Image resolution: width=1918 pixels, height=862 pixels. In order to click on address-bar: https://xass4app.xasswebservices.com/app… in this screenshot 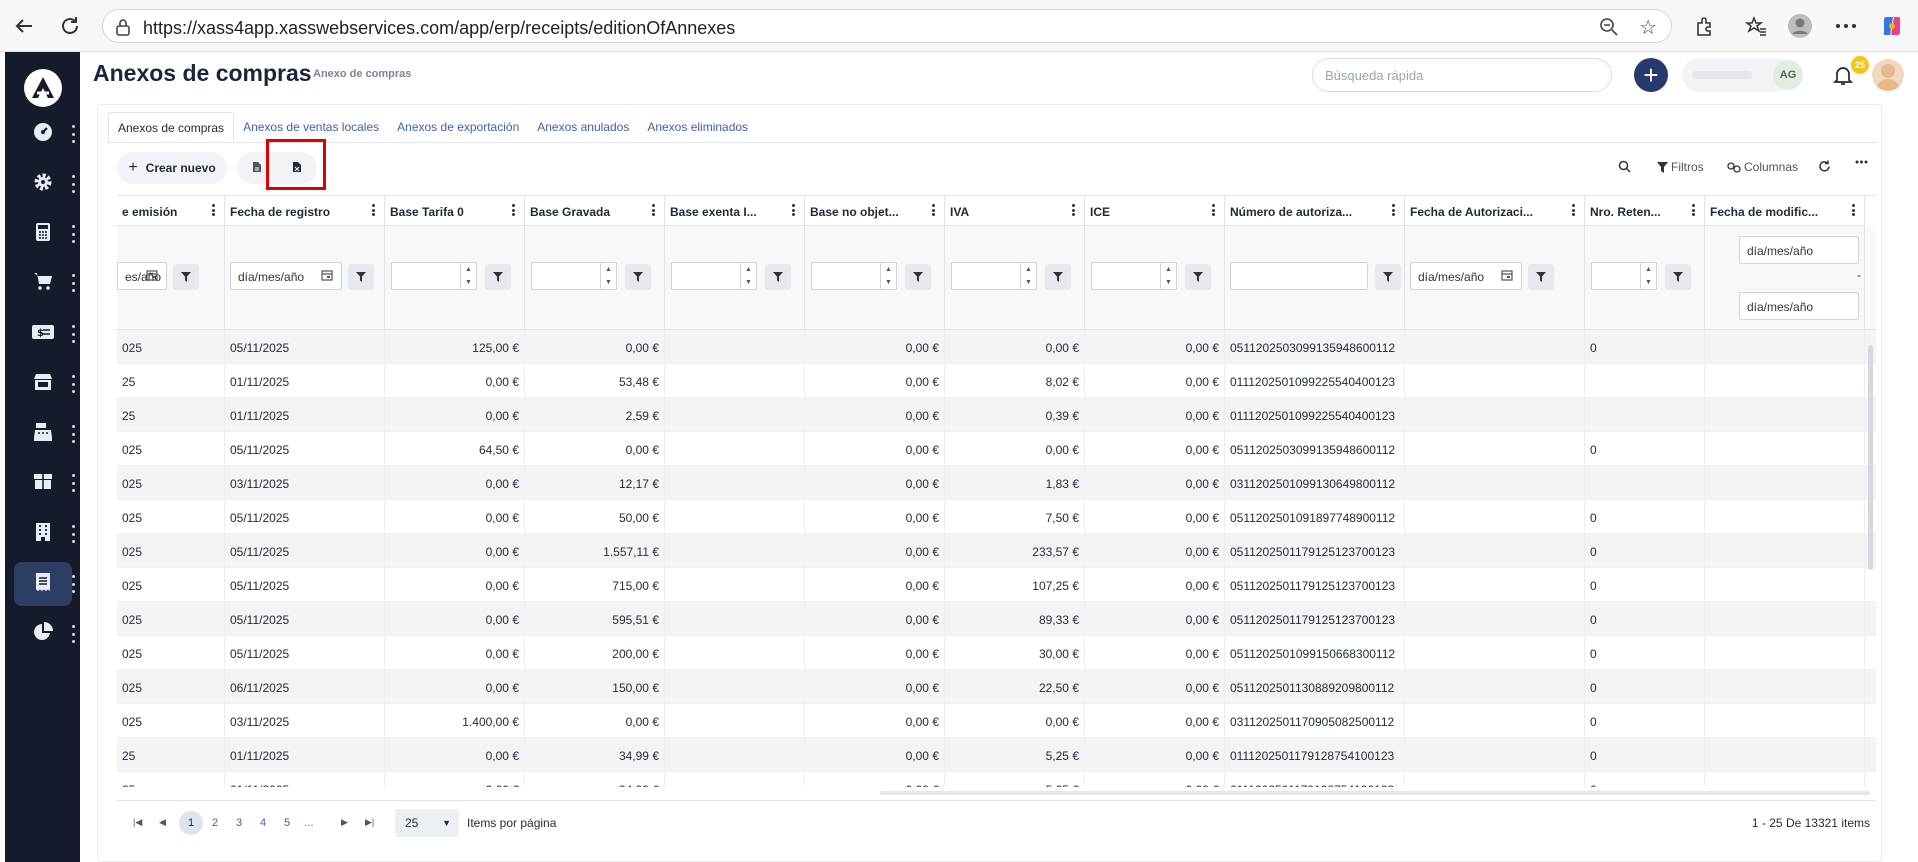, I will do `click(887, 26)`.